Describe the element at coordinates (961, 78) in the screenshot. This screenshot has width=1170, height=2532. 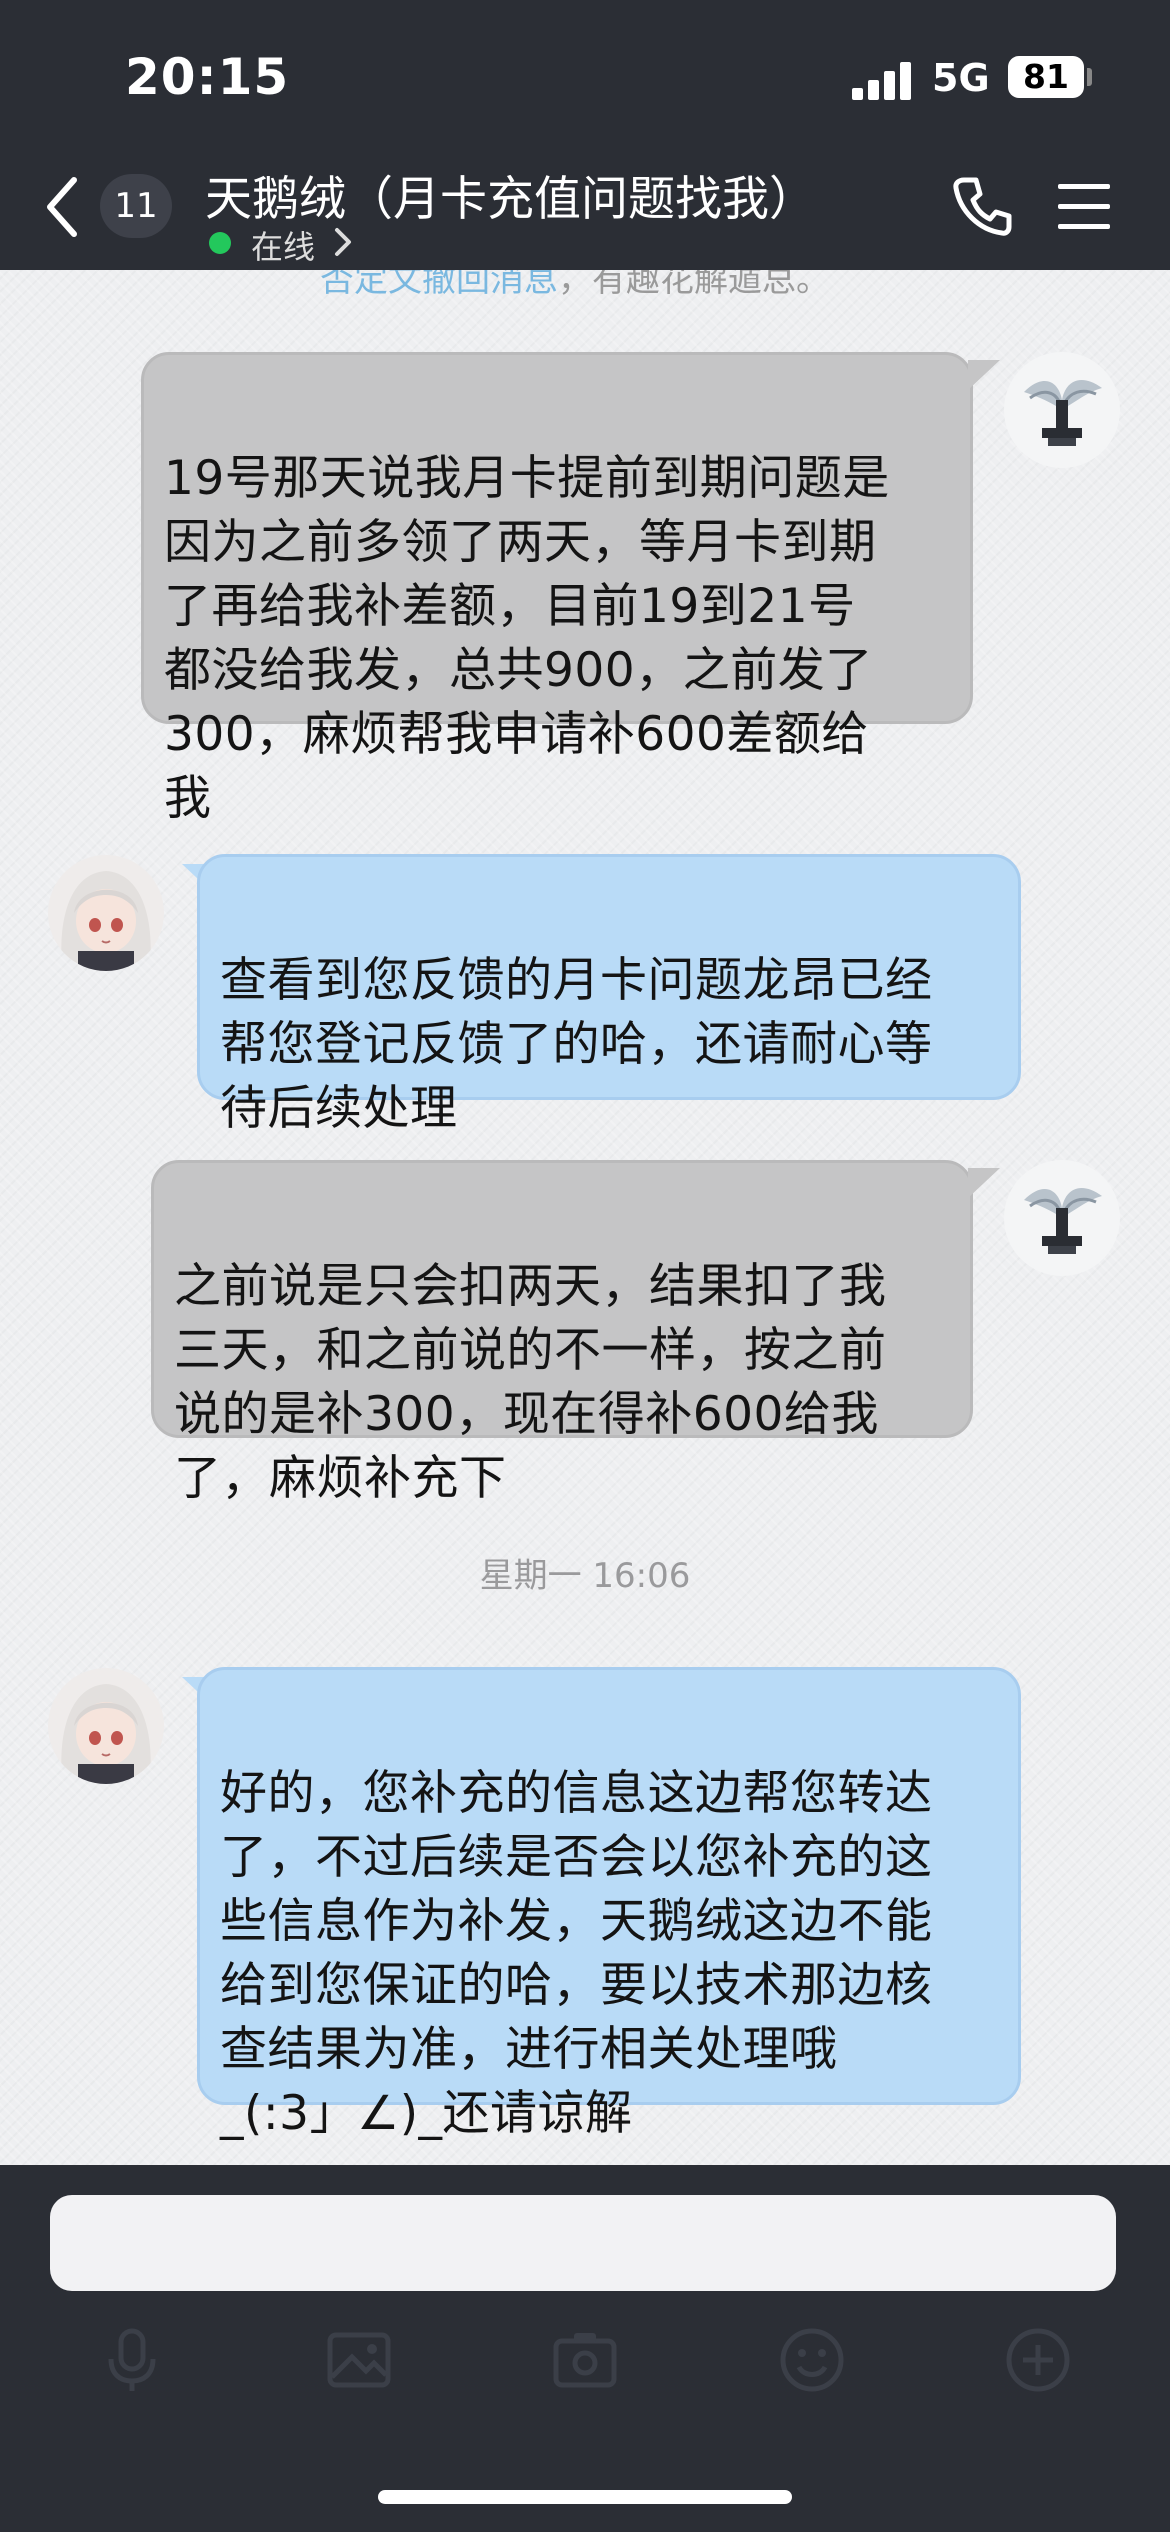
I see `network-type: 5G` at that location.